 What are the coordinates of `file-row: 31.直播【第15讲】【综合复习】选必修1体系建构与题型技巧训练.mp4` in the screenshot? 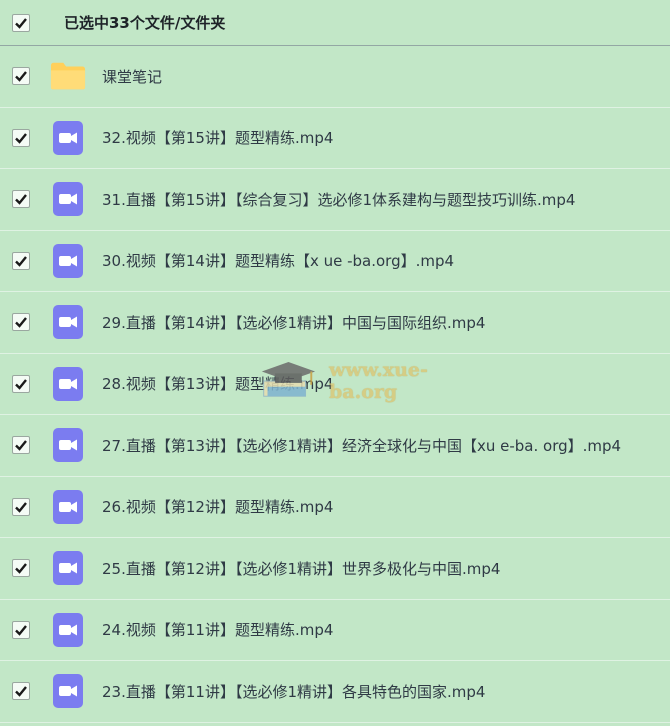 It's located at (335, 200).